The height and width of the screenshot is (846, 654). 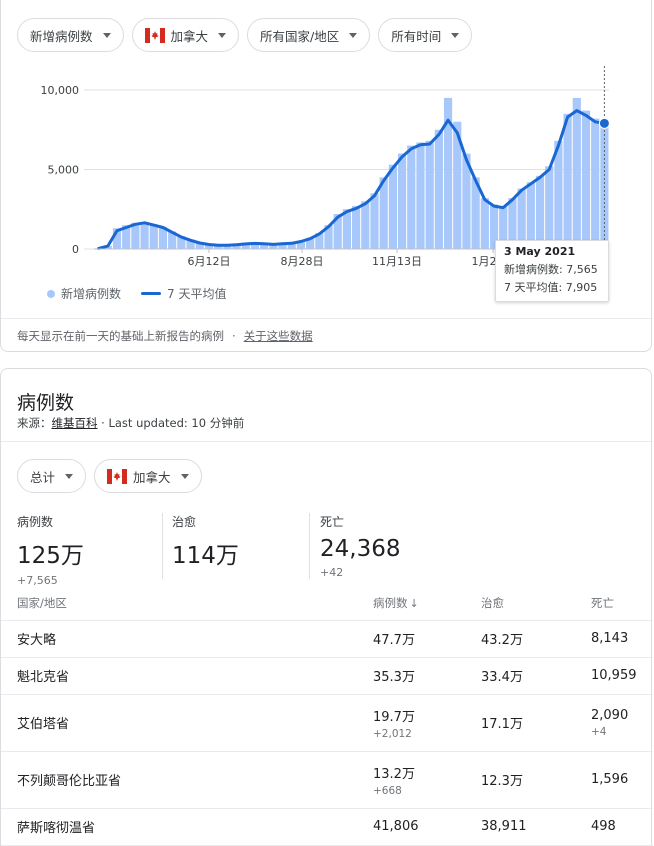 What do you see at coordinates (540, 251) in the screenshot?
I see `tooltip-date: 3 May 2021` at bounding box center [540, 251].